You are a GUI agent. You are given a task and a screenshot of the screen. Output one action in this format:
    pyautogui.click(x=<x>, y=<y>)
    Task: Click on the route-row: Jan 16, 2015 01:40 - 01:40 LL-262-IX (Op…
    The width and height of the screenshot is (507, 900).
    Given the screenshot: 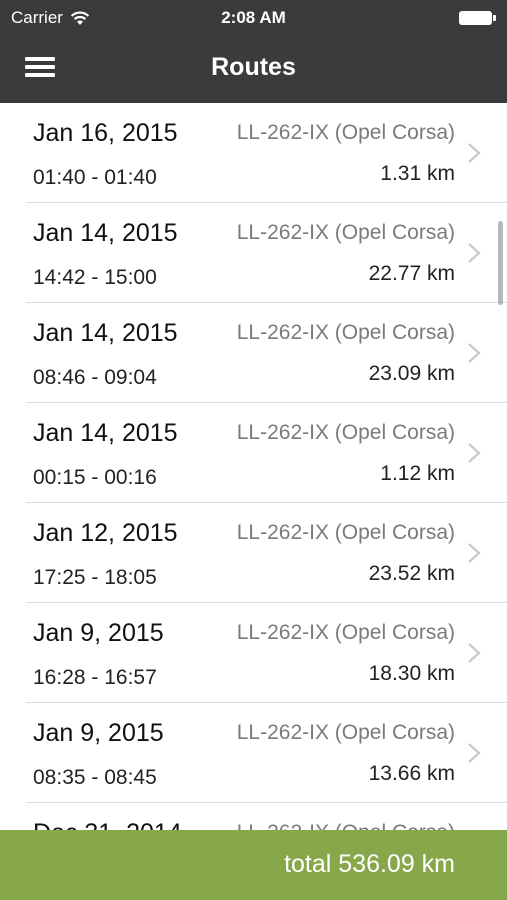 What is the action you would take?
    pyautogui.click(x=253, y=153)
    